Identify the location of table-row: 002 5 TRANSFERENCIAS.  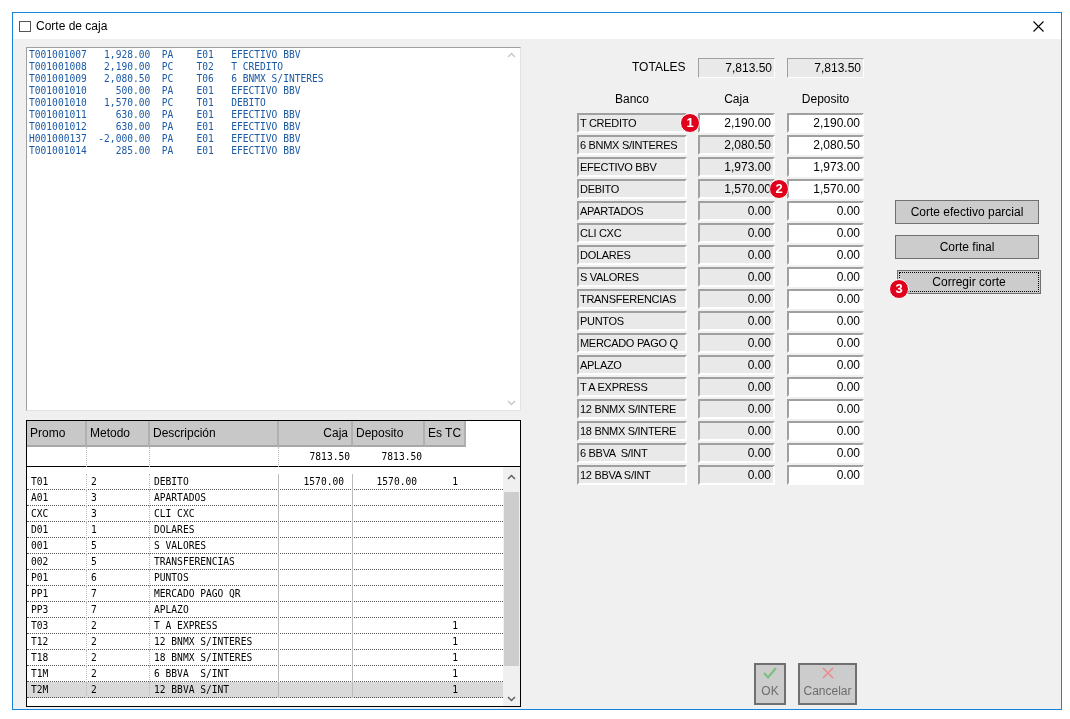
(265, 562).